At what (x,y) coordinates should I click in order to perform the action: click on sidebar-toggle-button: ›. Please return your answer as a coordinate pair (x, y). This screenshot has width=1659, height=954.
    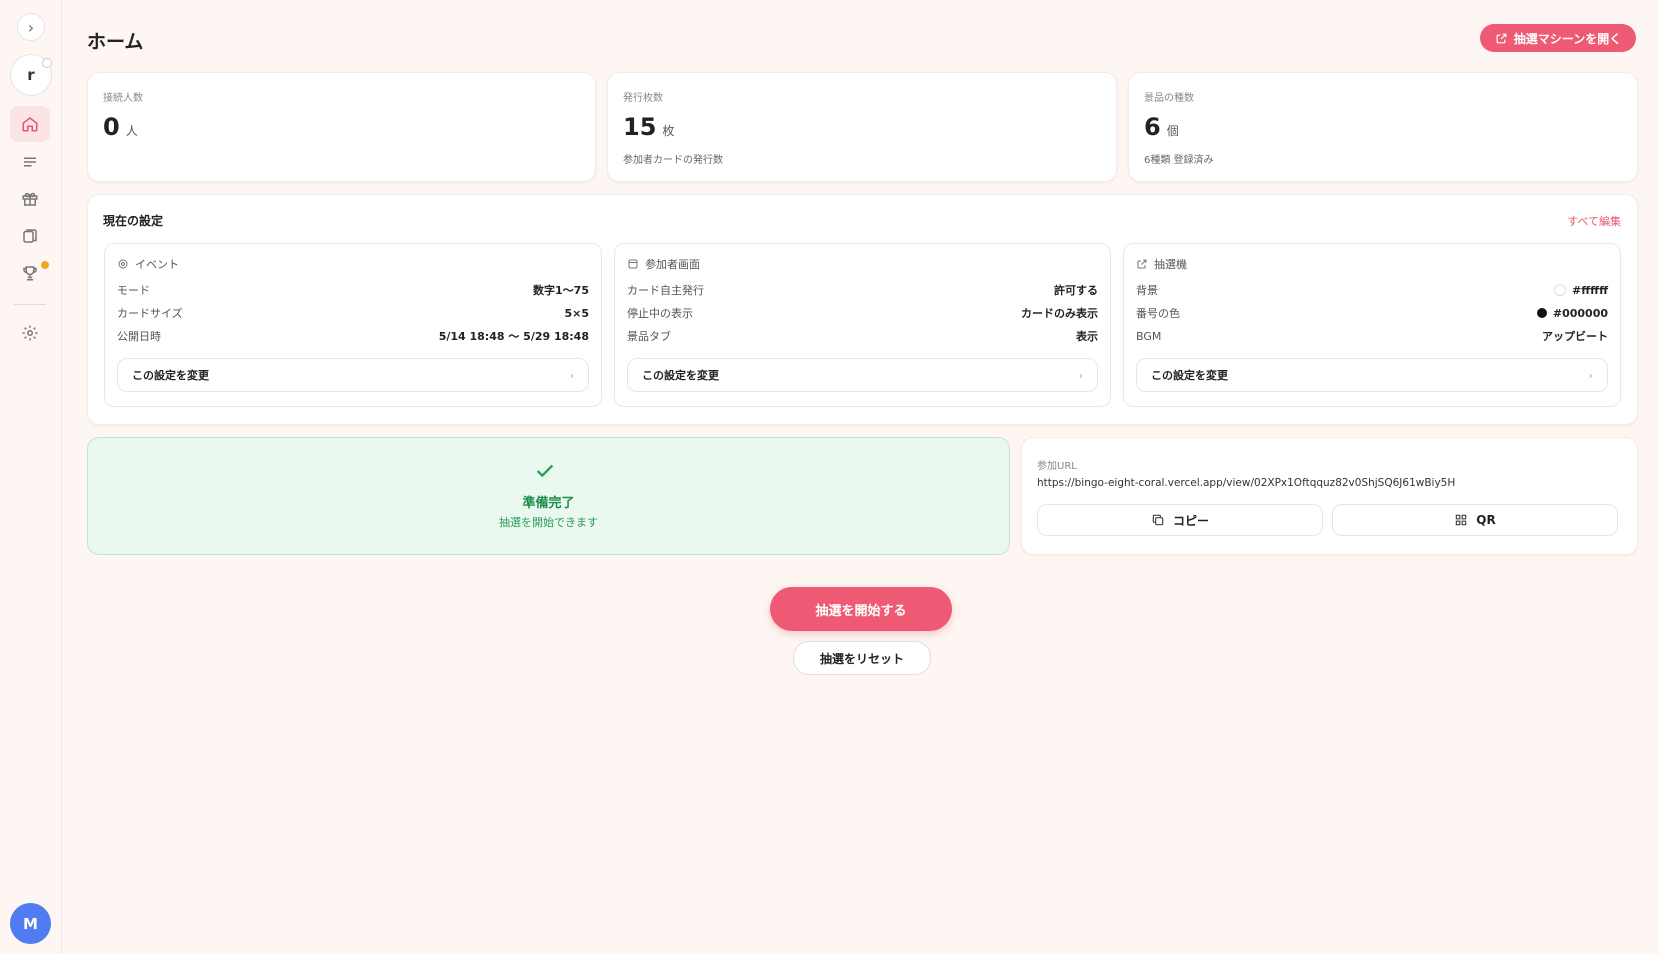
    Looking at the image, I should click on (31, 27).